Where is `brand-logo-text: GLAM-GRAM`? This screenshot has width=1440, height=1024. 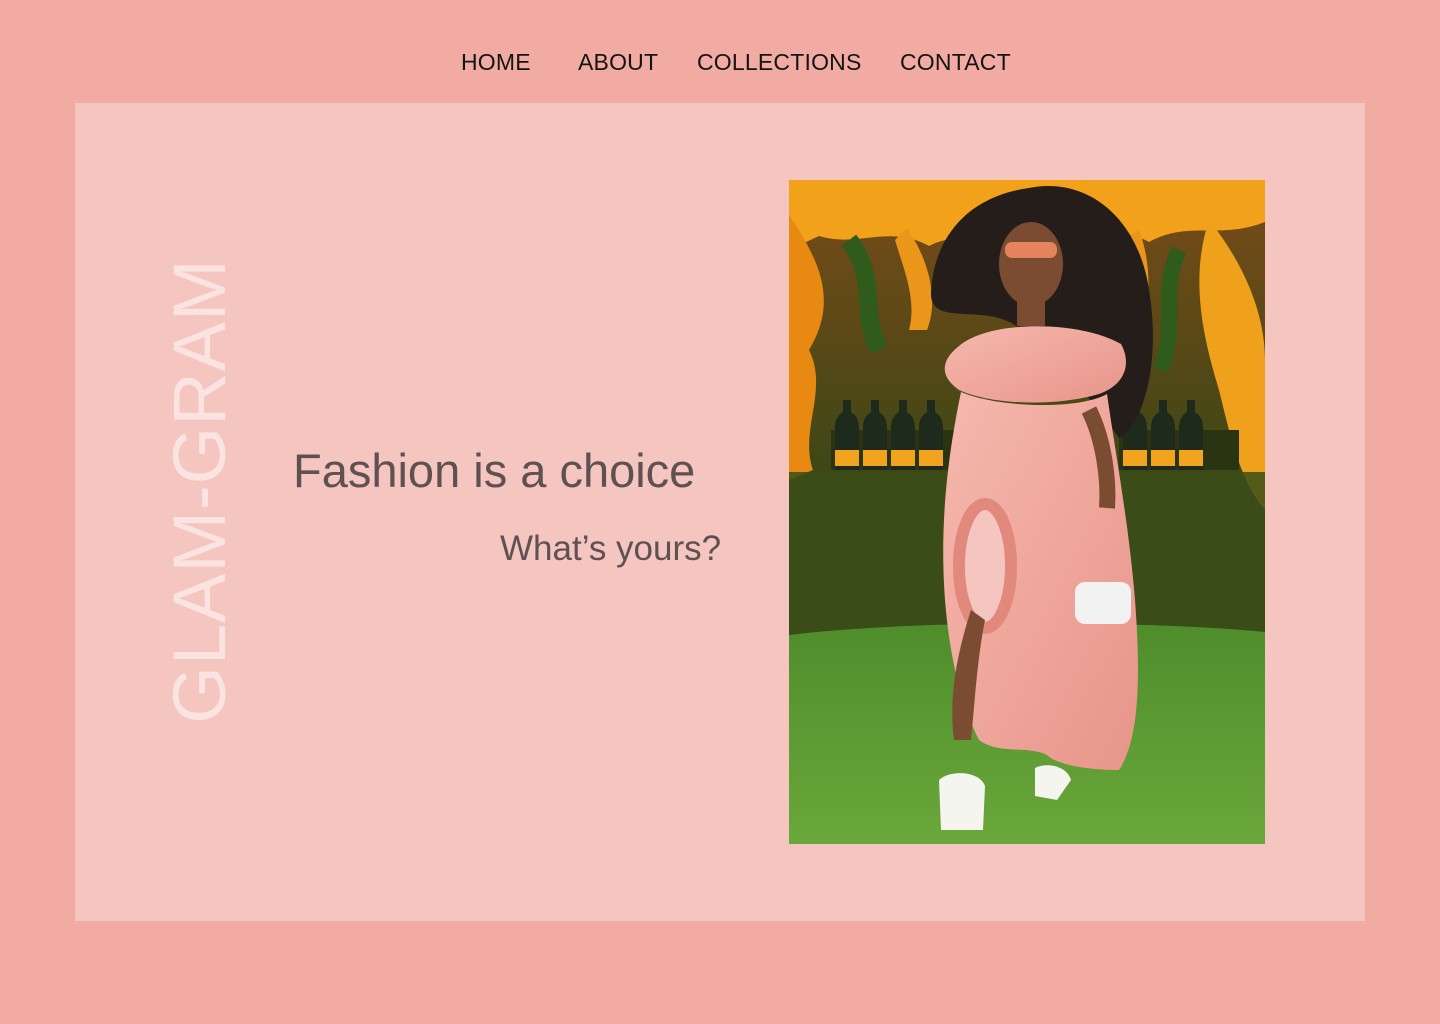 brand-logo-text: GLAM-GRAM is located at coordinates (199, 491).